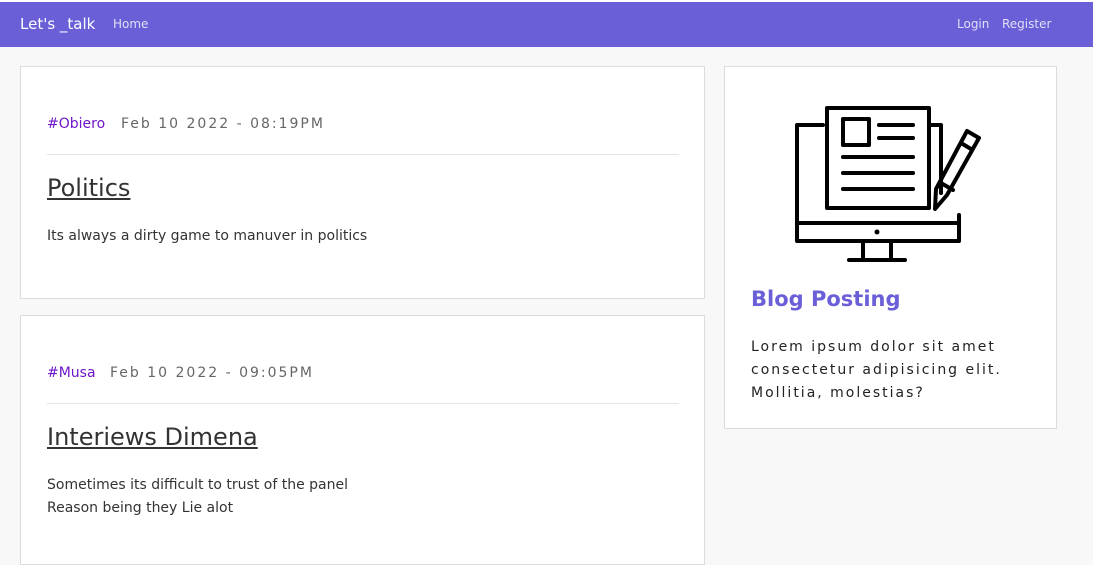 The height and width of the screenshot is (565, 1093). Describe the element at coordinates (152, 437) in the screenshot. I see `post-title-link: Interiews Dimena` at that location.